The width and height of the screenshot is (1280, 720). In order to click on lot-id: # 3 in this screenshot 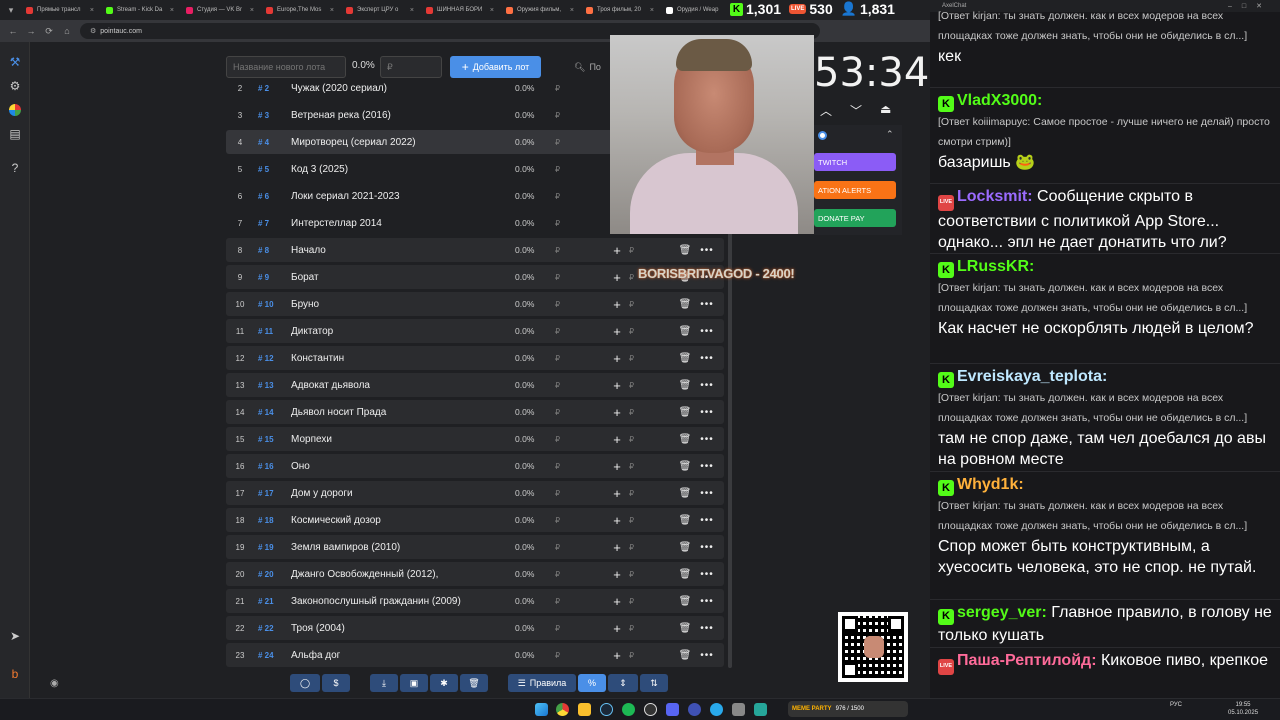, I will do `click(271, 115)`.